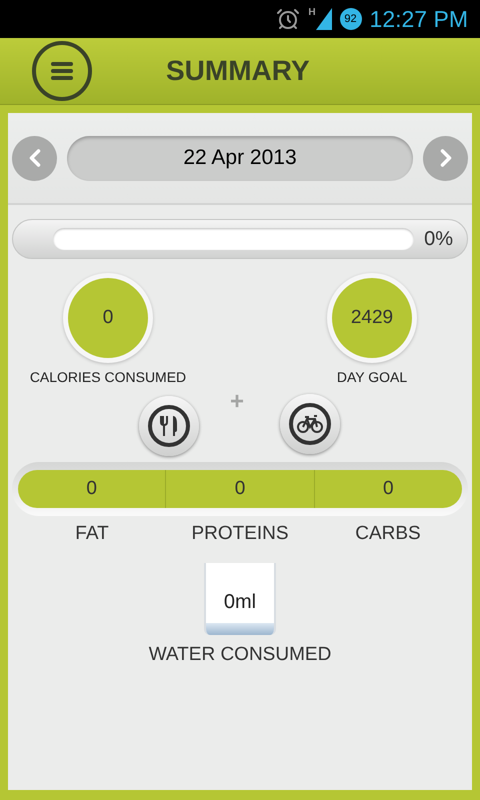  I want to click on menu-icon, so click(62, 71).